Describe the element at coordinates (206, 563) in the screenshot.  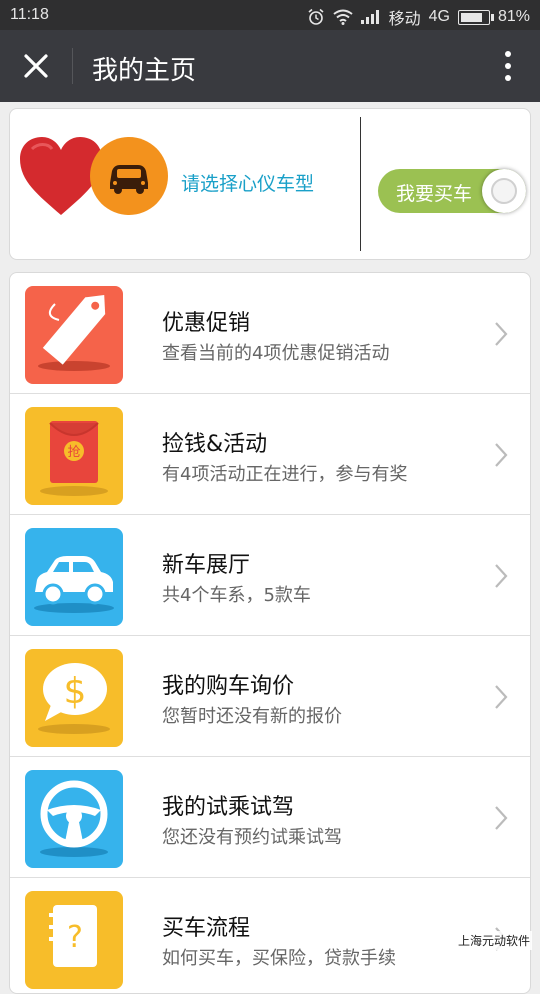
I see `item-title: 新车展厅` at that location.